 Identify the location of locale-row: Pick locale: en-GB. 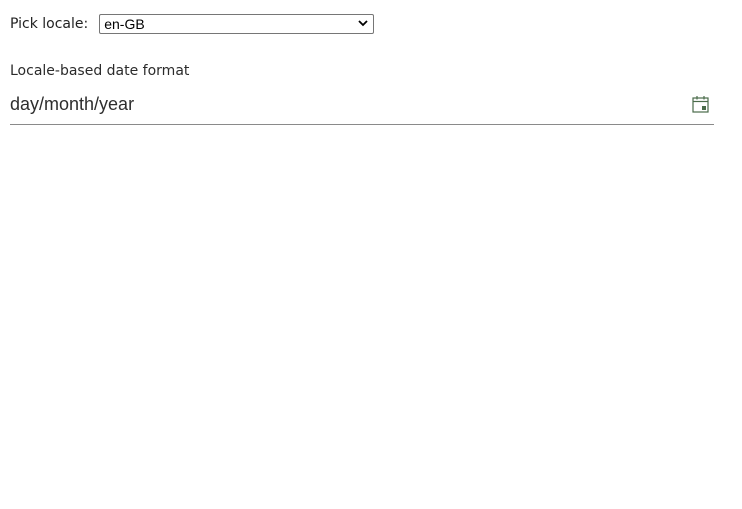
(192, 24).